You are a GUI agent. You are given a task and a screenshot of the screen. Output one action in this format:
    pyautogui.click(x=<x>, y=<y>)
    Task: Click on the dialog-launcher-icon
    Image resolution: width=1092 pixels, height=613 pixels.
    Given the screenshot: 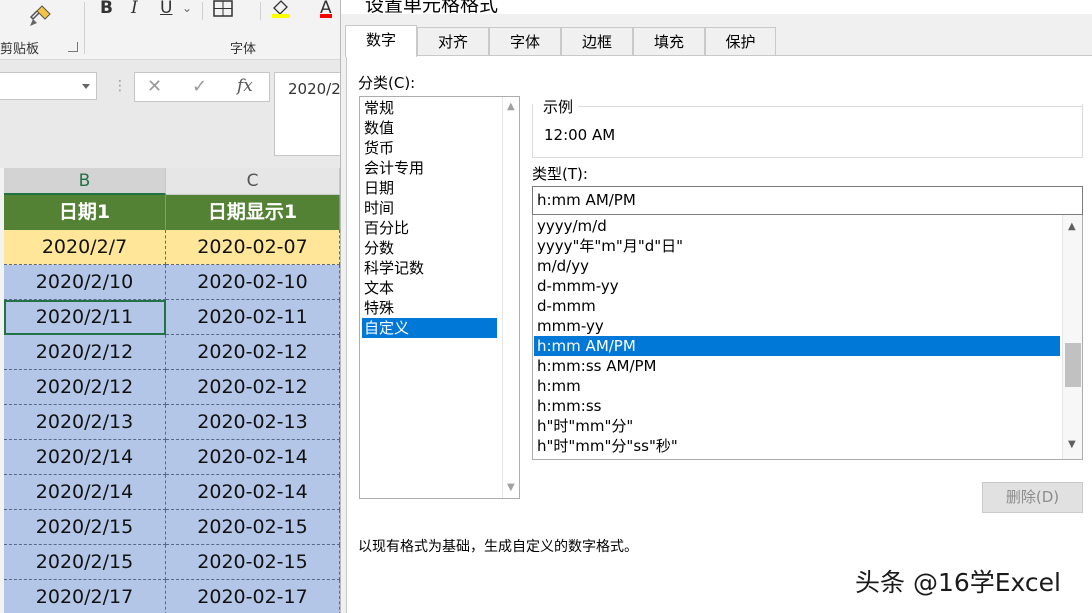 What is the action you would take?
    pyautogui.click(x=73, y=47)
    